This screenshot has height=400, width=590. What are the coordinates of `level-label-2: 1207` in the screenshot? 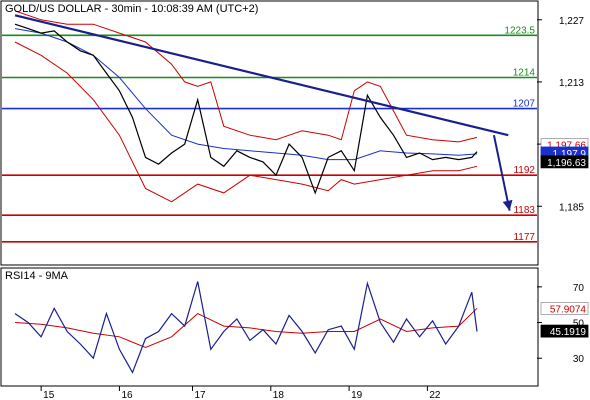 It's located at (524, 104).